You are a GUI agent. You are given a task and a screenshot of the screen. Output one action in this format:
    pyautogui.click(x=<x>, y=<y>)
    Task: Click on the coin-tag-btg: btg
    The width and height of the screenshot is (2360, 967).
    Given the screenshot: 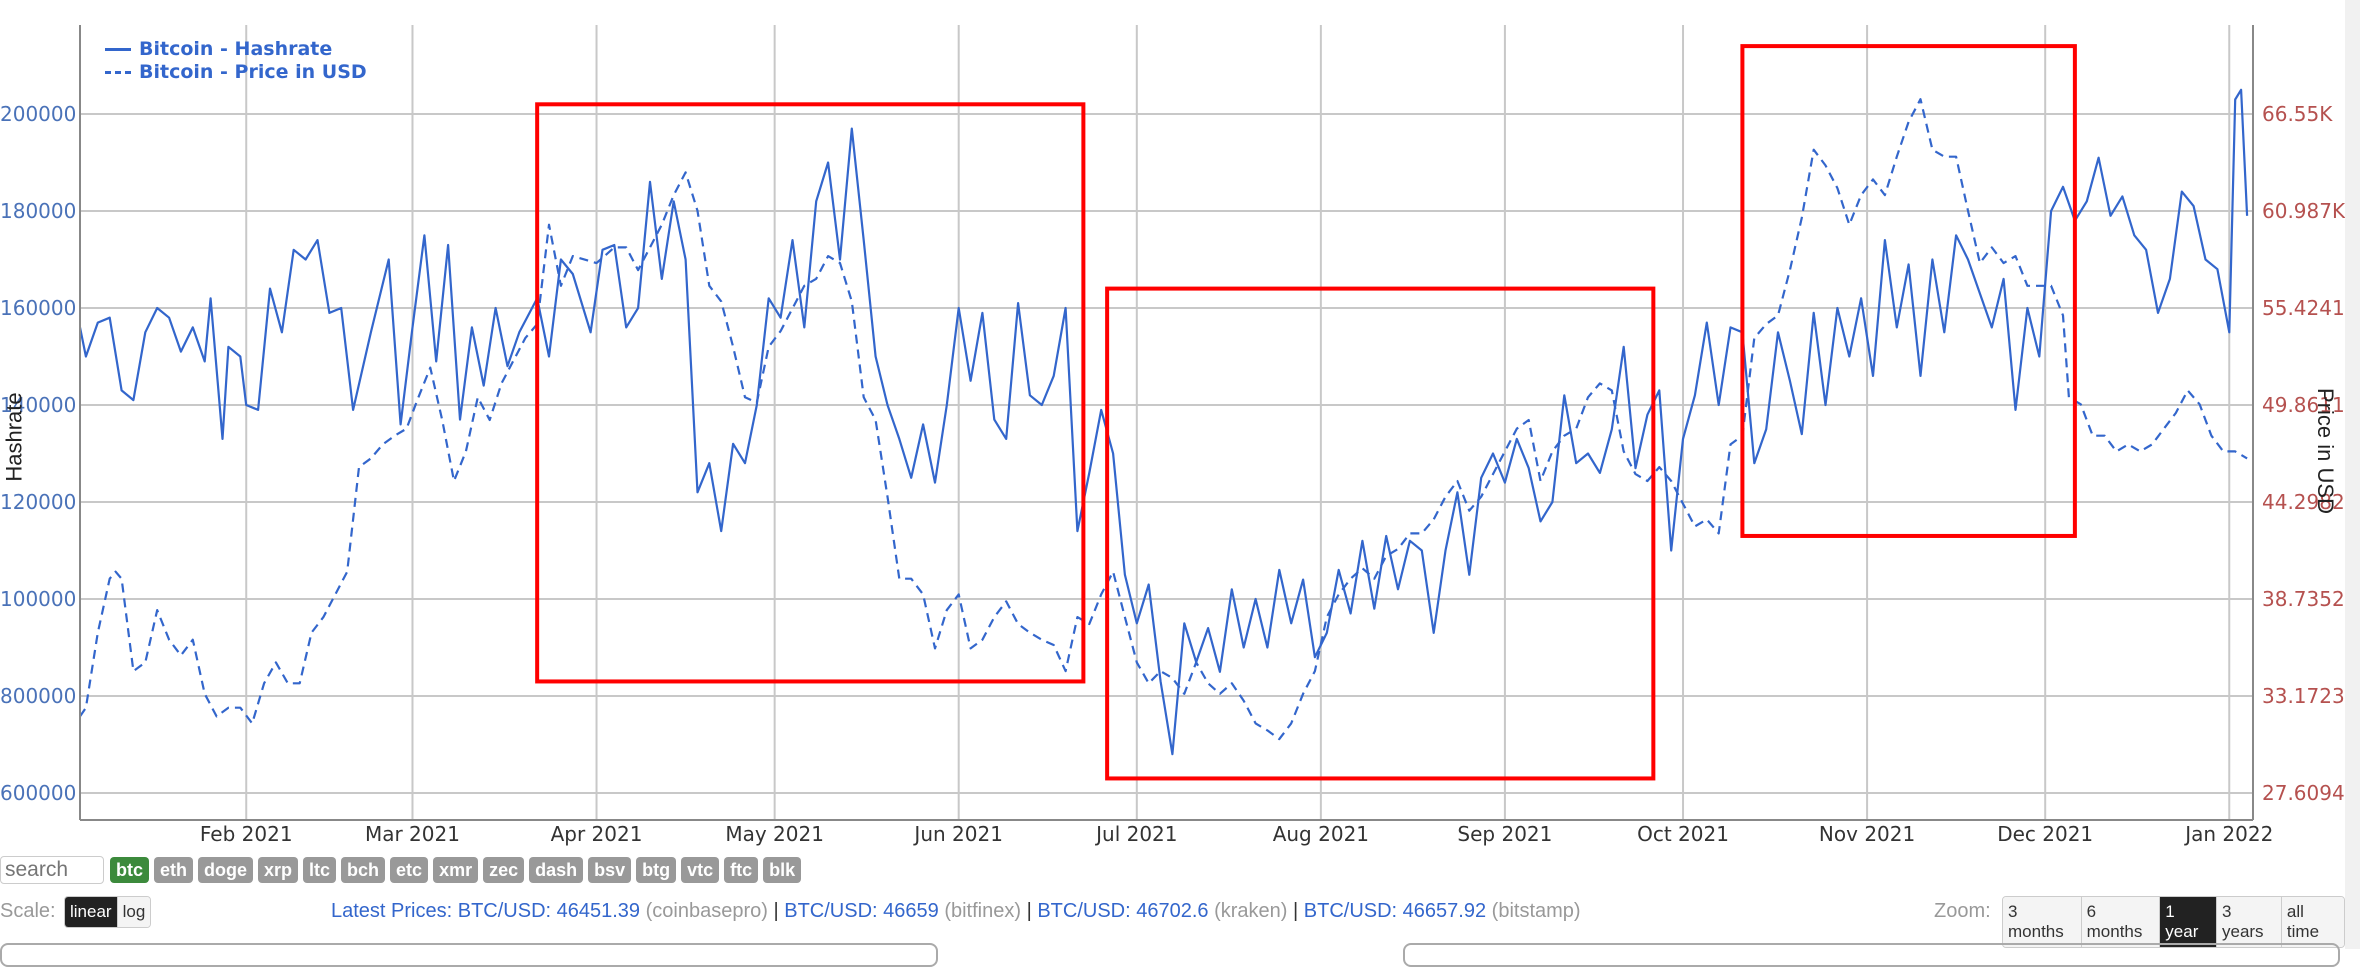 What is the action you would take?
    pyautogui.click(x=656, y=870)
    